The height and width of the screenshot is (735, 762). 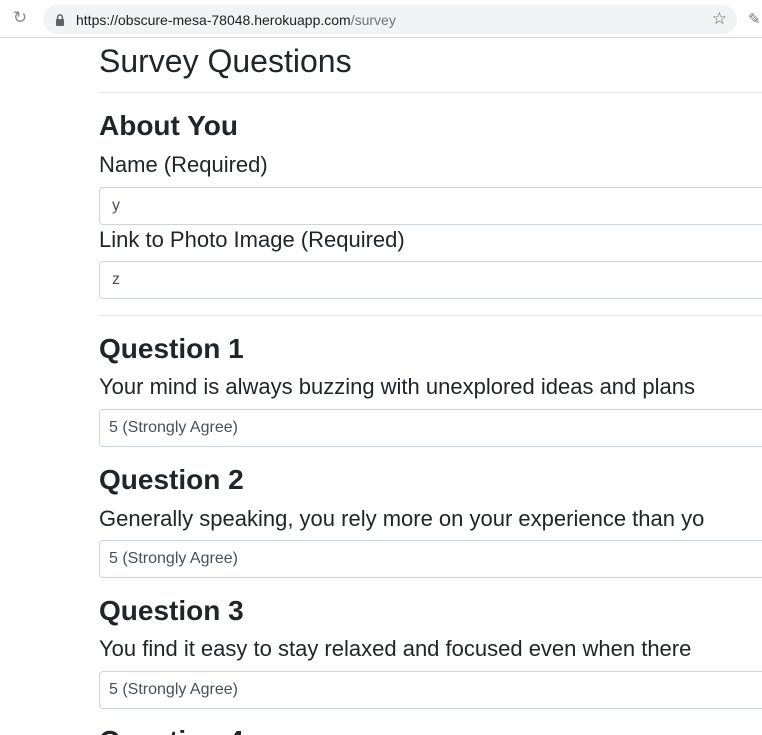 What do you see at coordinates (213, 20) in the screenshot?
I see `url-host: https://obscure-mesa-78048.herokuapp.com` at bounding box center [213, 20].